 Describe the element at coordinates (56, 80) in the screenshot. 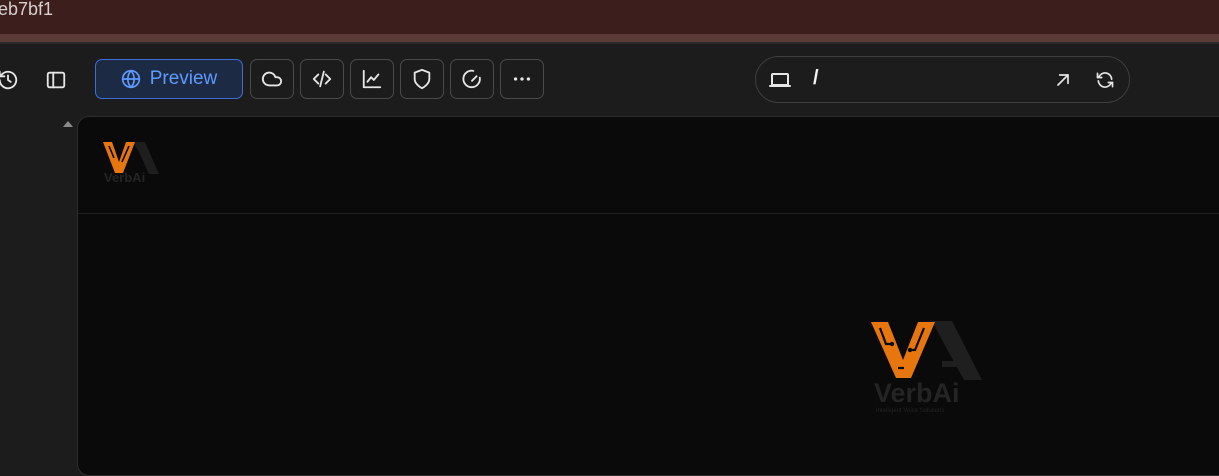

I see `sidebar-toggle-icon` at that location.